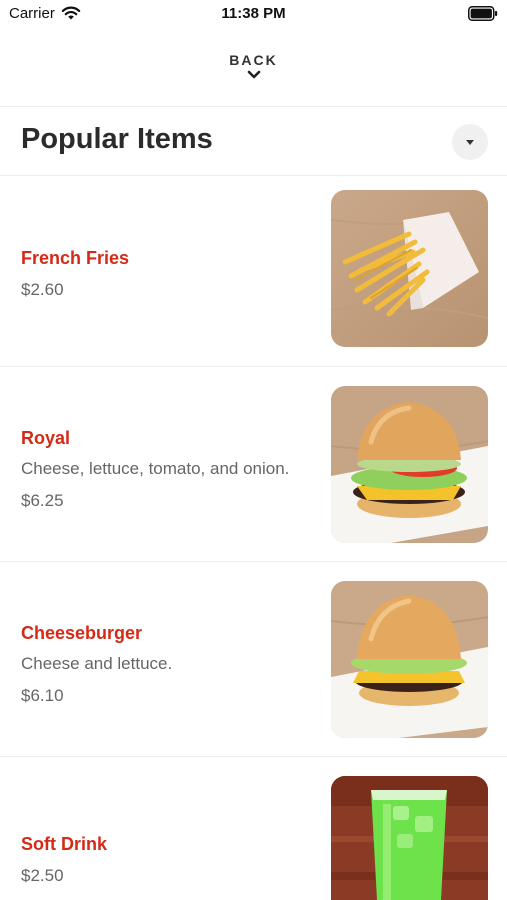 The height and width of the screenshot is (900, 507). Describe the element at coordinates (253, 106) in the screenshot. I see `header-divider` at that location.